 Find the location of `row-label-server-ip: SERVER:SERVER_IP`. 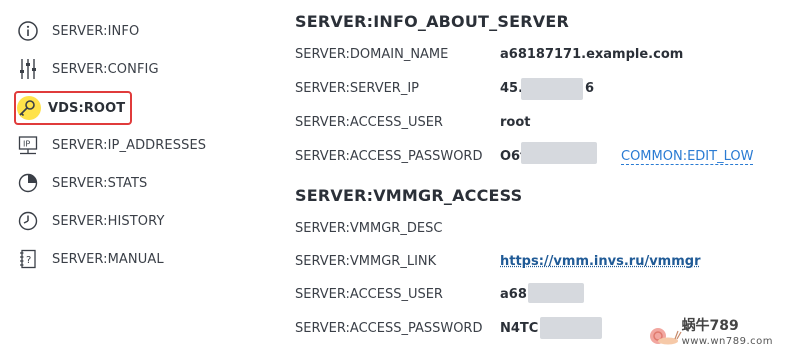

row-label-server-ip: SERVER:SERVER_IP is located at coordinates (357, 88).